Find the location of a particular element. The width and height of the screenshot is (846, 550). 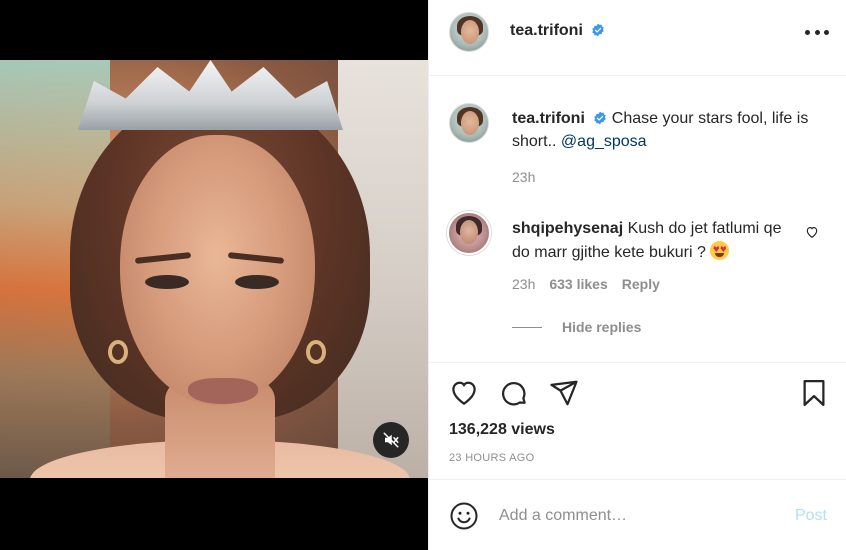

more-options-icon is located at coordinates (817, 32).